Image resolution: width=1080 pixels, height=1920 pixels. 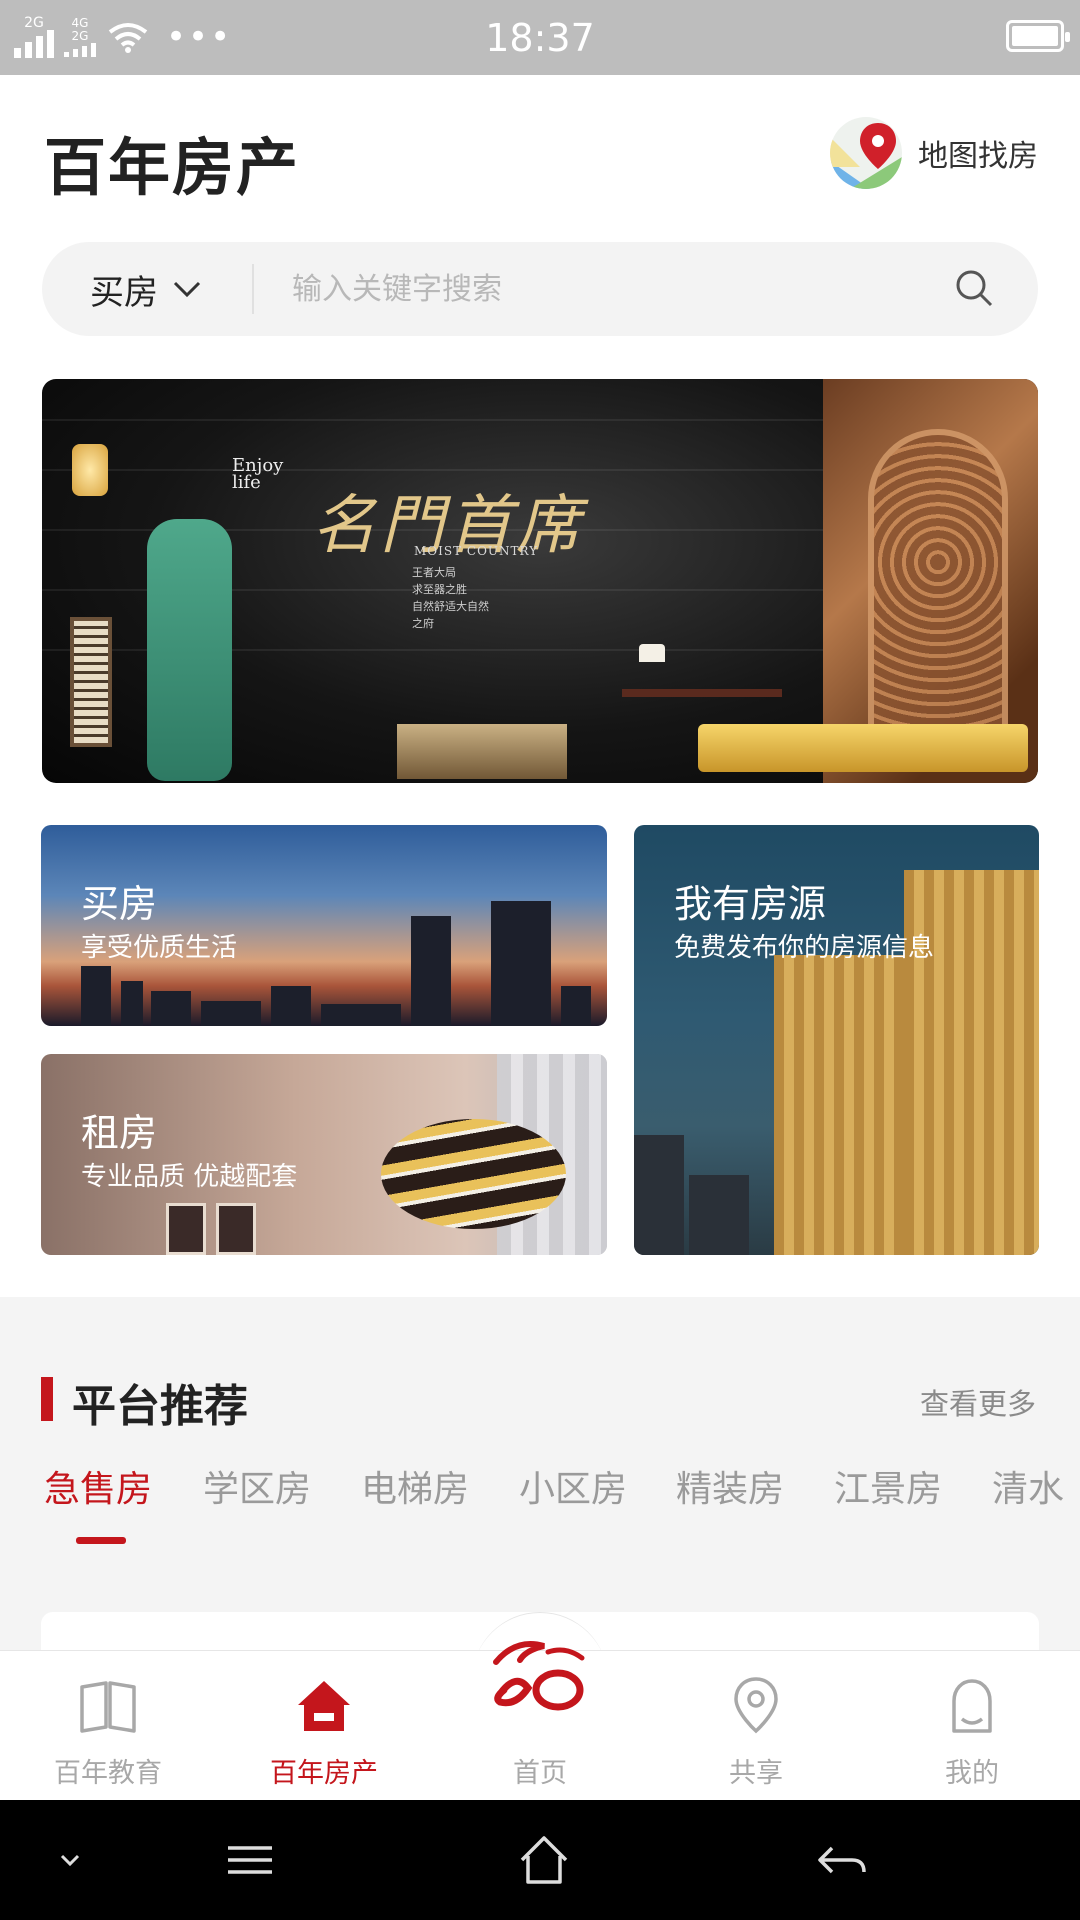 What do you see at coordinates (172, 167) in the screenshot?
I see `page-title: 百年房产` at bounding box center [172, 167].